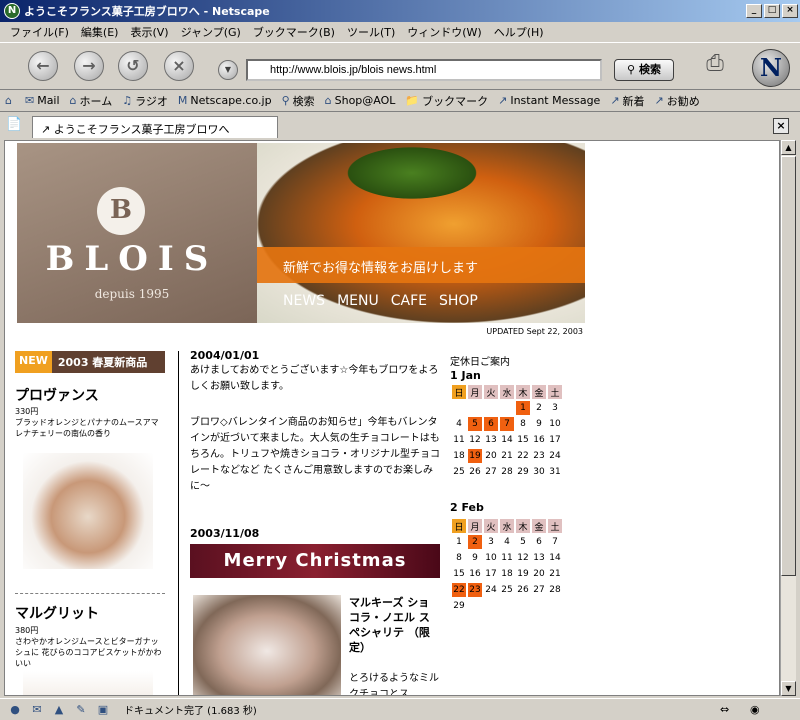 The image size is (800, 720). I want to click on bookmark-bookmarks: 📁 ブックマーク, so click(446, 101).